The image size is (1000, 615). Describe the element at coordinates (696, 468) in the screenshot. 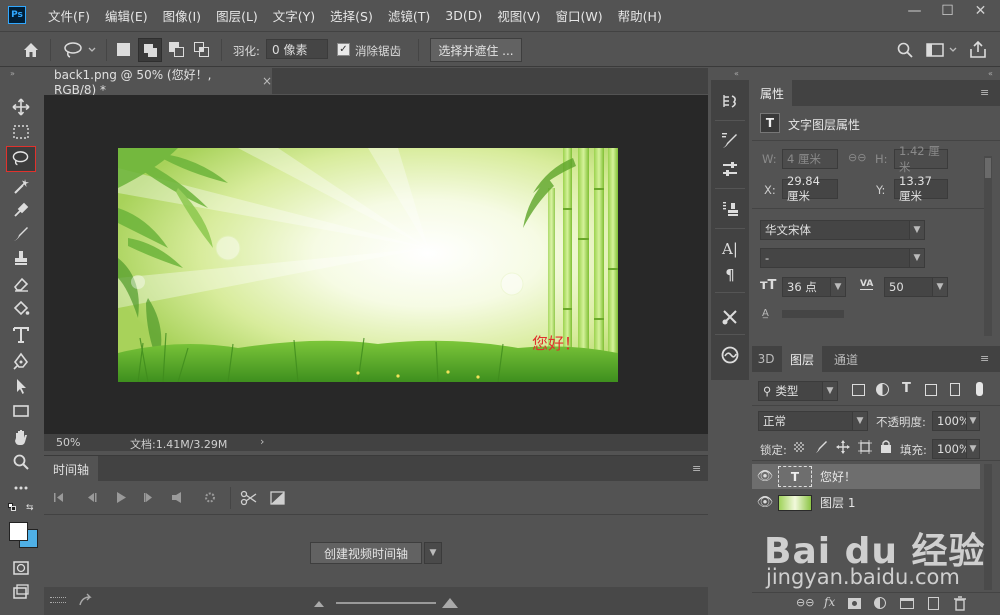

I see `panel-menu-icon: ≡` at that location.